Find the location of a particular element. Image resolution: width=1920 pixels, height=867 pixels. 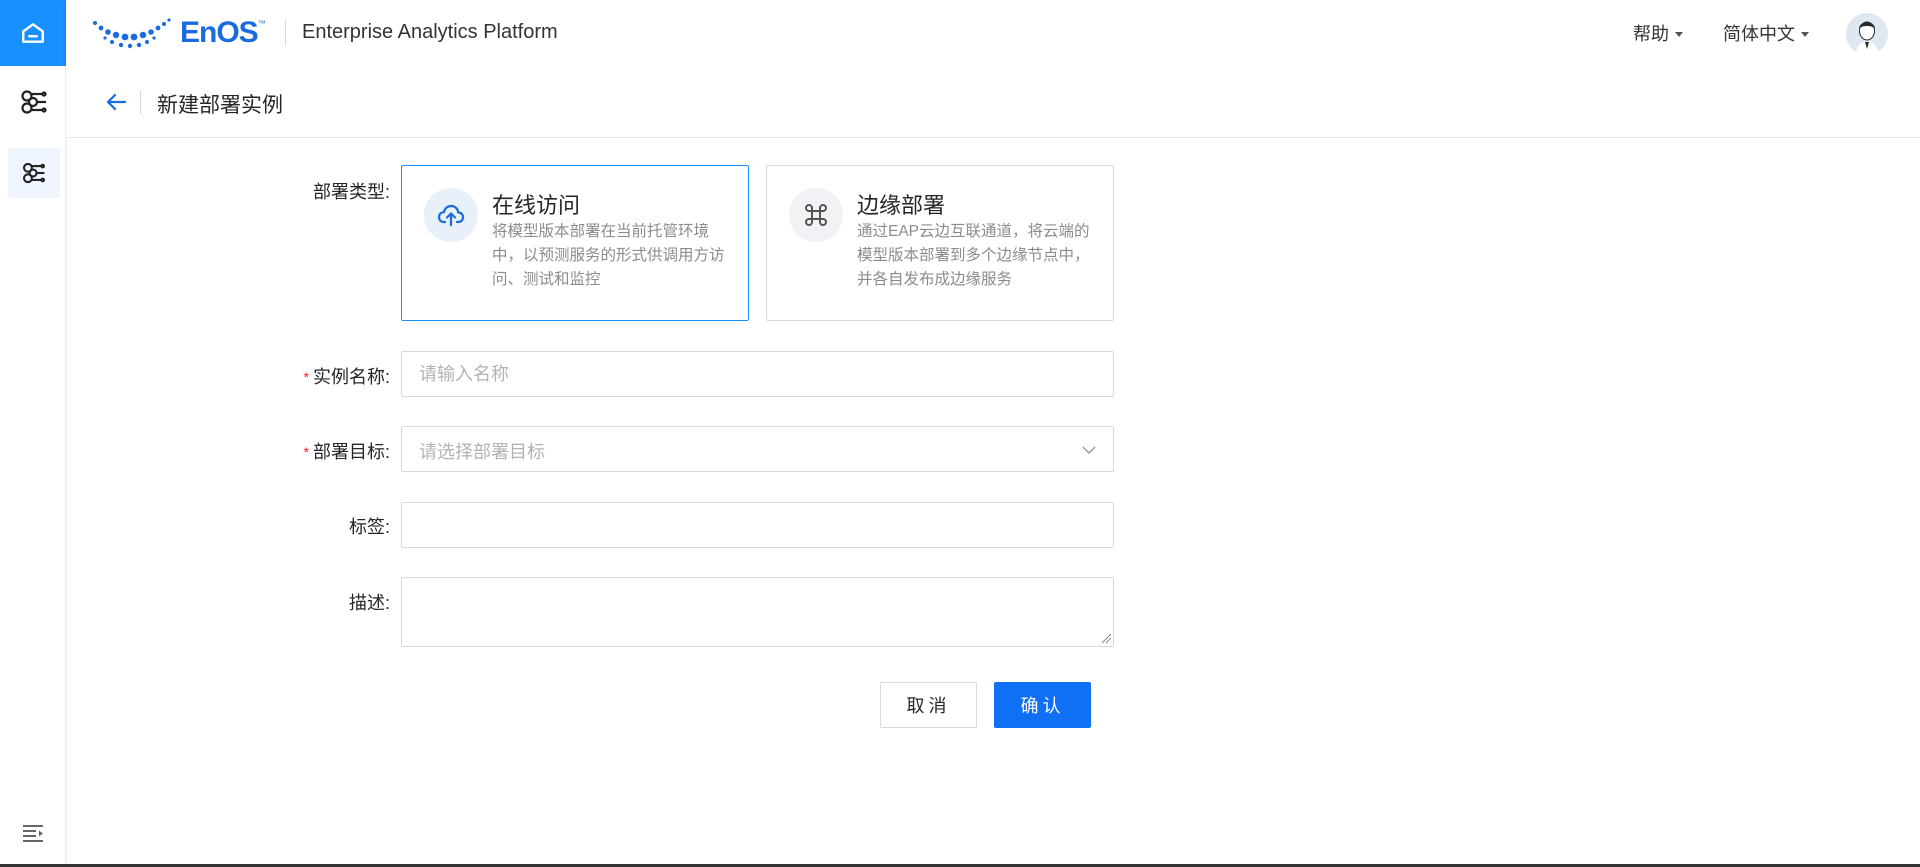

page-title: 新建部署实例 is located at coordinates (220, 105).